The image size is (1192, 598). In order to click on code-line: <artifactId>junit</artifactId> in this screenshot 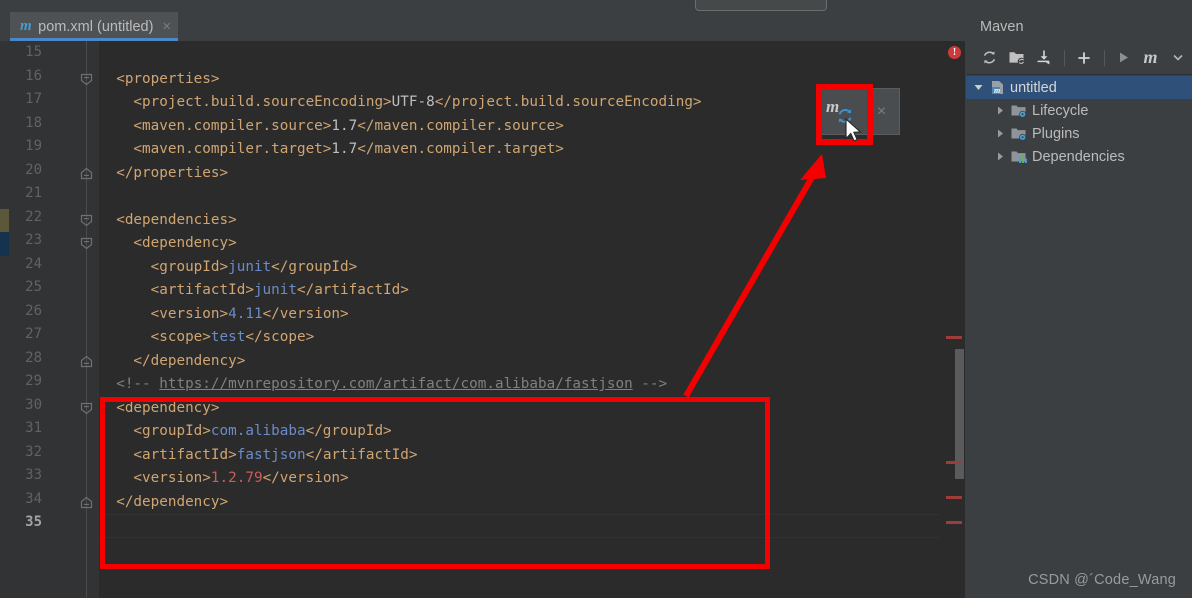, I will do `click(254, 291)`.